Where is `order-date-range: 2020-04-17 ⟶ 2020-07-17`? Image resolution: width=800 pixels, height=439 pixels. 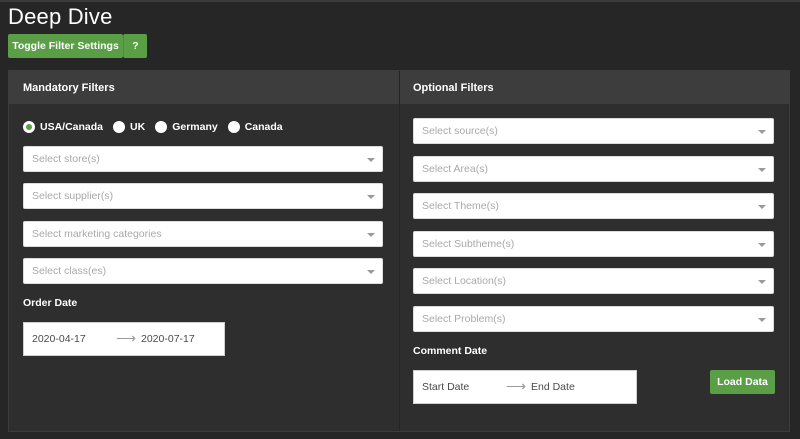 order-date-range: 2020-04-17 ⟶ 2020-07-17 is located at coordinates (124, 339).